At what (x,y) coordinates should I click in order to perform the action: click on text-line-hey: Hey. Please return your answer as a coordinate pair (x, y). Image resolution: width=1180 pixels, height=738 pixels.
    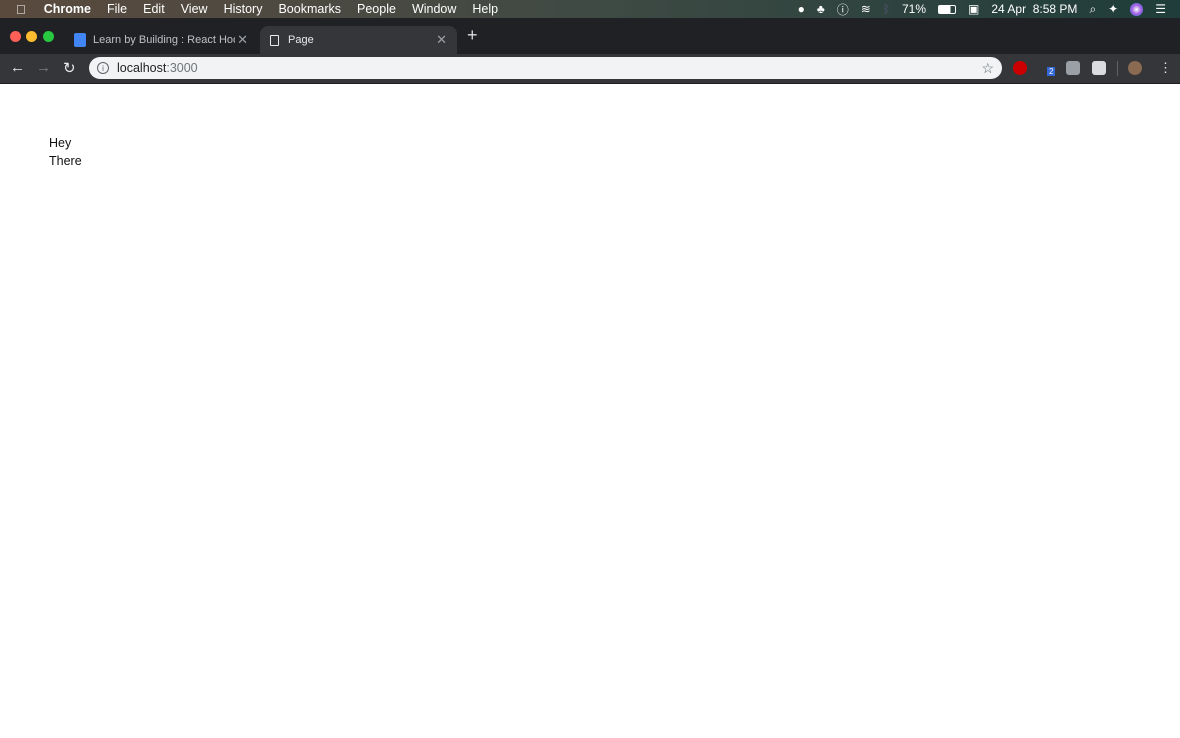
    Looking at the image, I should click on (60, 143).